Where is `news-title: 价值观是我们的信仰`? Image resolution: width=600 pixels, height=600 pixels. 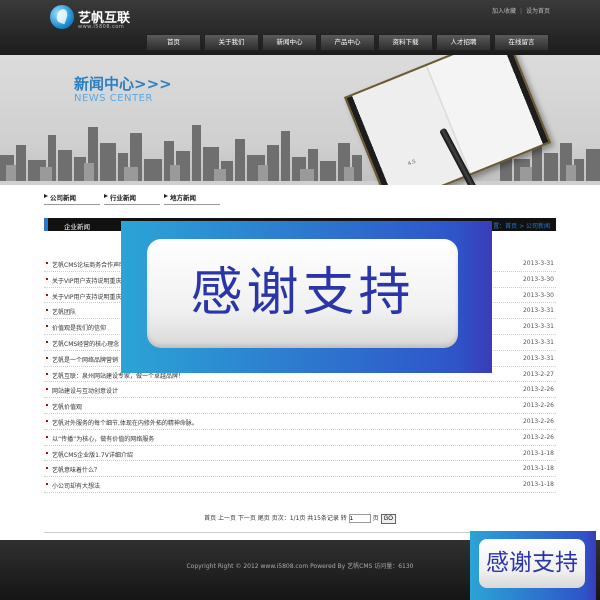
news-title: 价值观是我们的信仰 is located at coordinates (79, 327).